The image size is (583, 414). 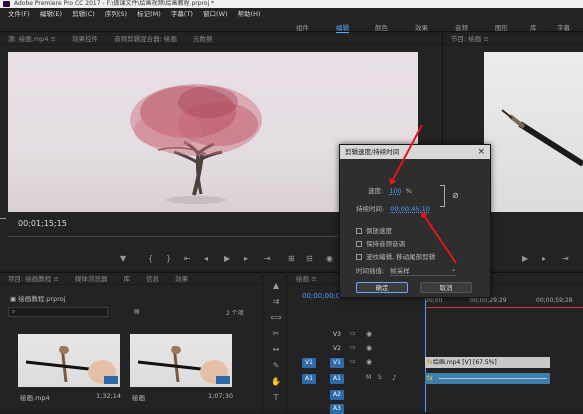 What do you see at coordinates (423, 270) in the screenshot?
I see `interpolation-select: 帧采样 ⌄` at bounding box center [423, 270].